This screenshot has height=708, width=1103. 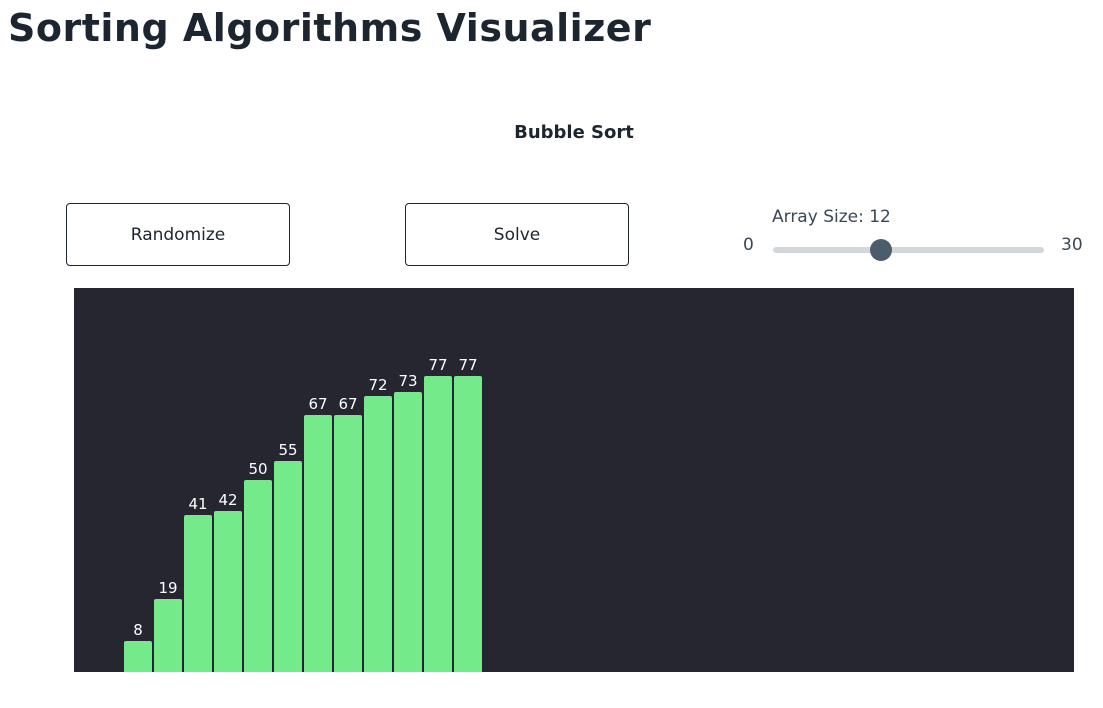 I want to click on bar-value-label: 55, so click(x=288, y=449).